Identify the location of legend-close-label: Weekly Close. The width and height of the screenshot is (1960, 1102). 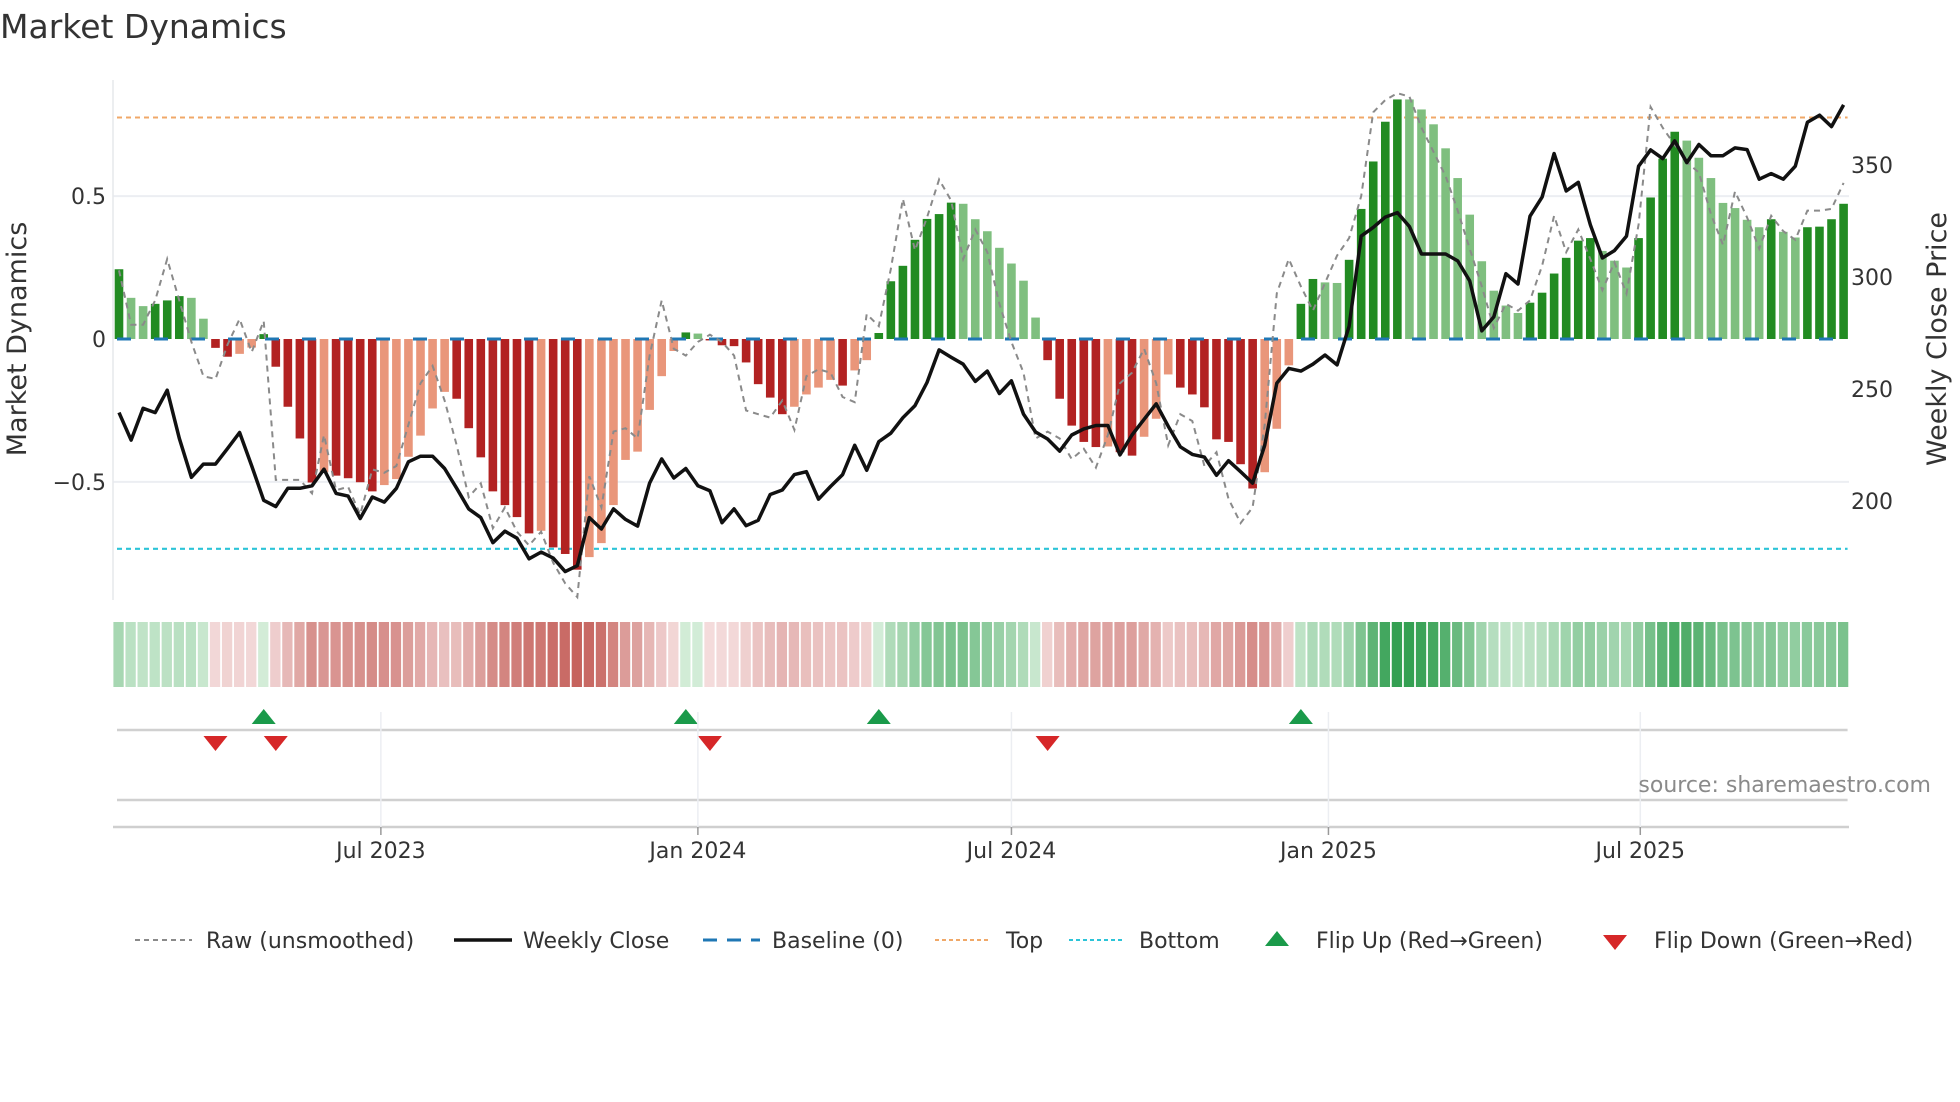
(596, 941).